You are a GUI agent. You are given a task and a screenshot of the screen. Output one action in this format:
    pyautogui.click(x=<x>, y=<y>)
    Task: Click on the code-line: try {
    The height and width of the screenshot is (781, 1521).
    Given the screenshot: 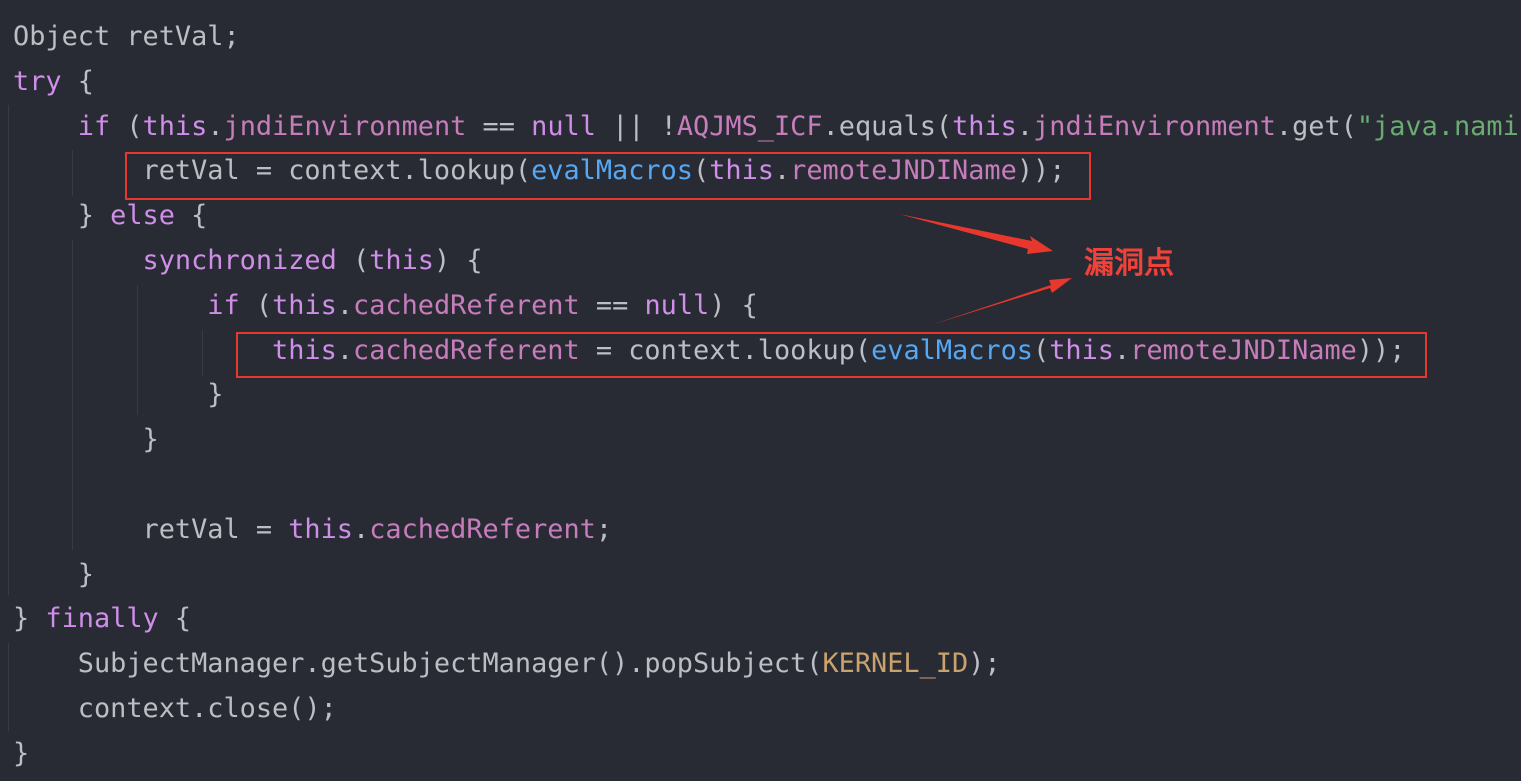 What is the action you would take?
    pyautogui.click(x=767, y=82)
    